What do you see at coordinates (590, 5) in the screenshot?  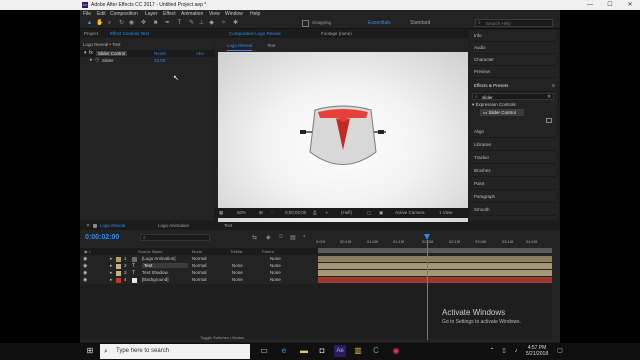 I see `minimize-button: —` at bounding box center [590, 5].